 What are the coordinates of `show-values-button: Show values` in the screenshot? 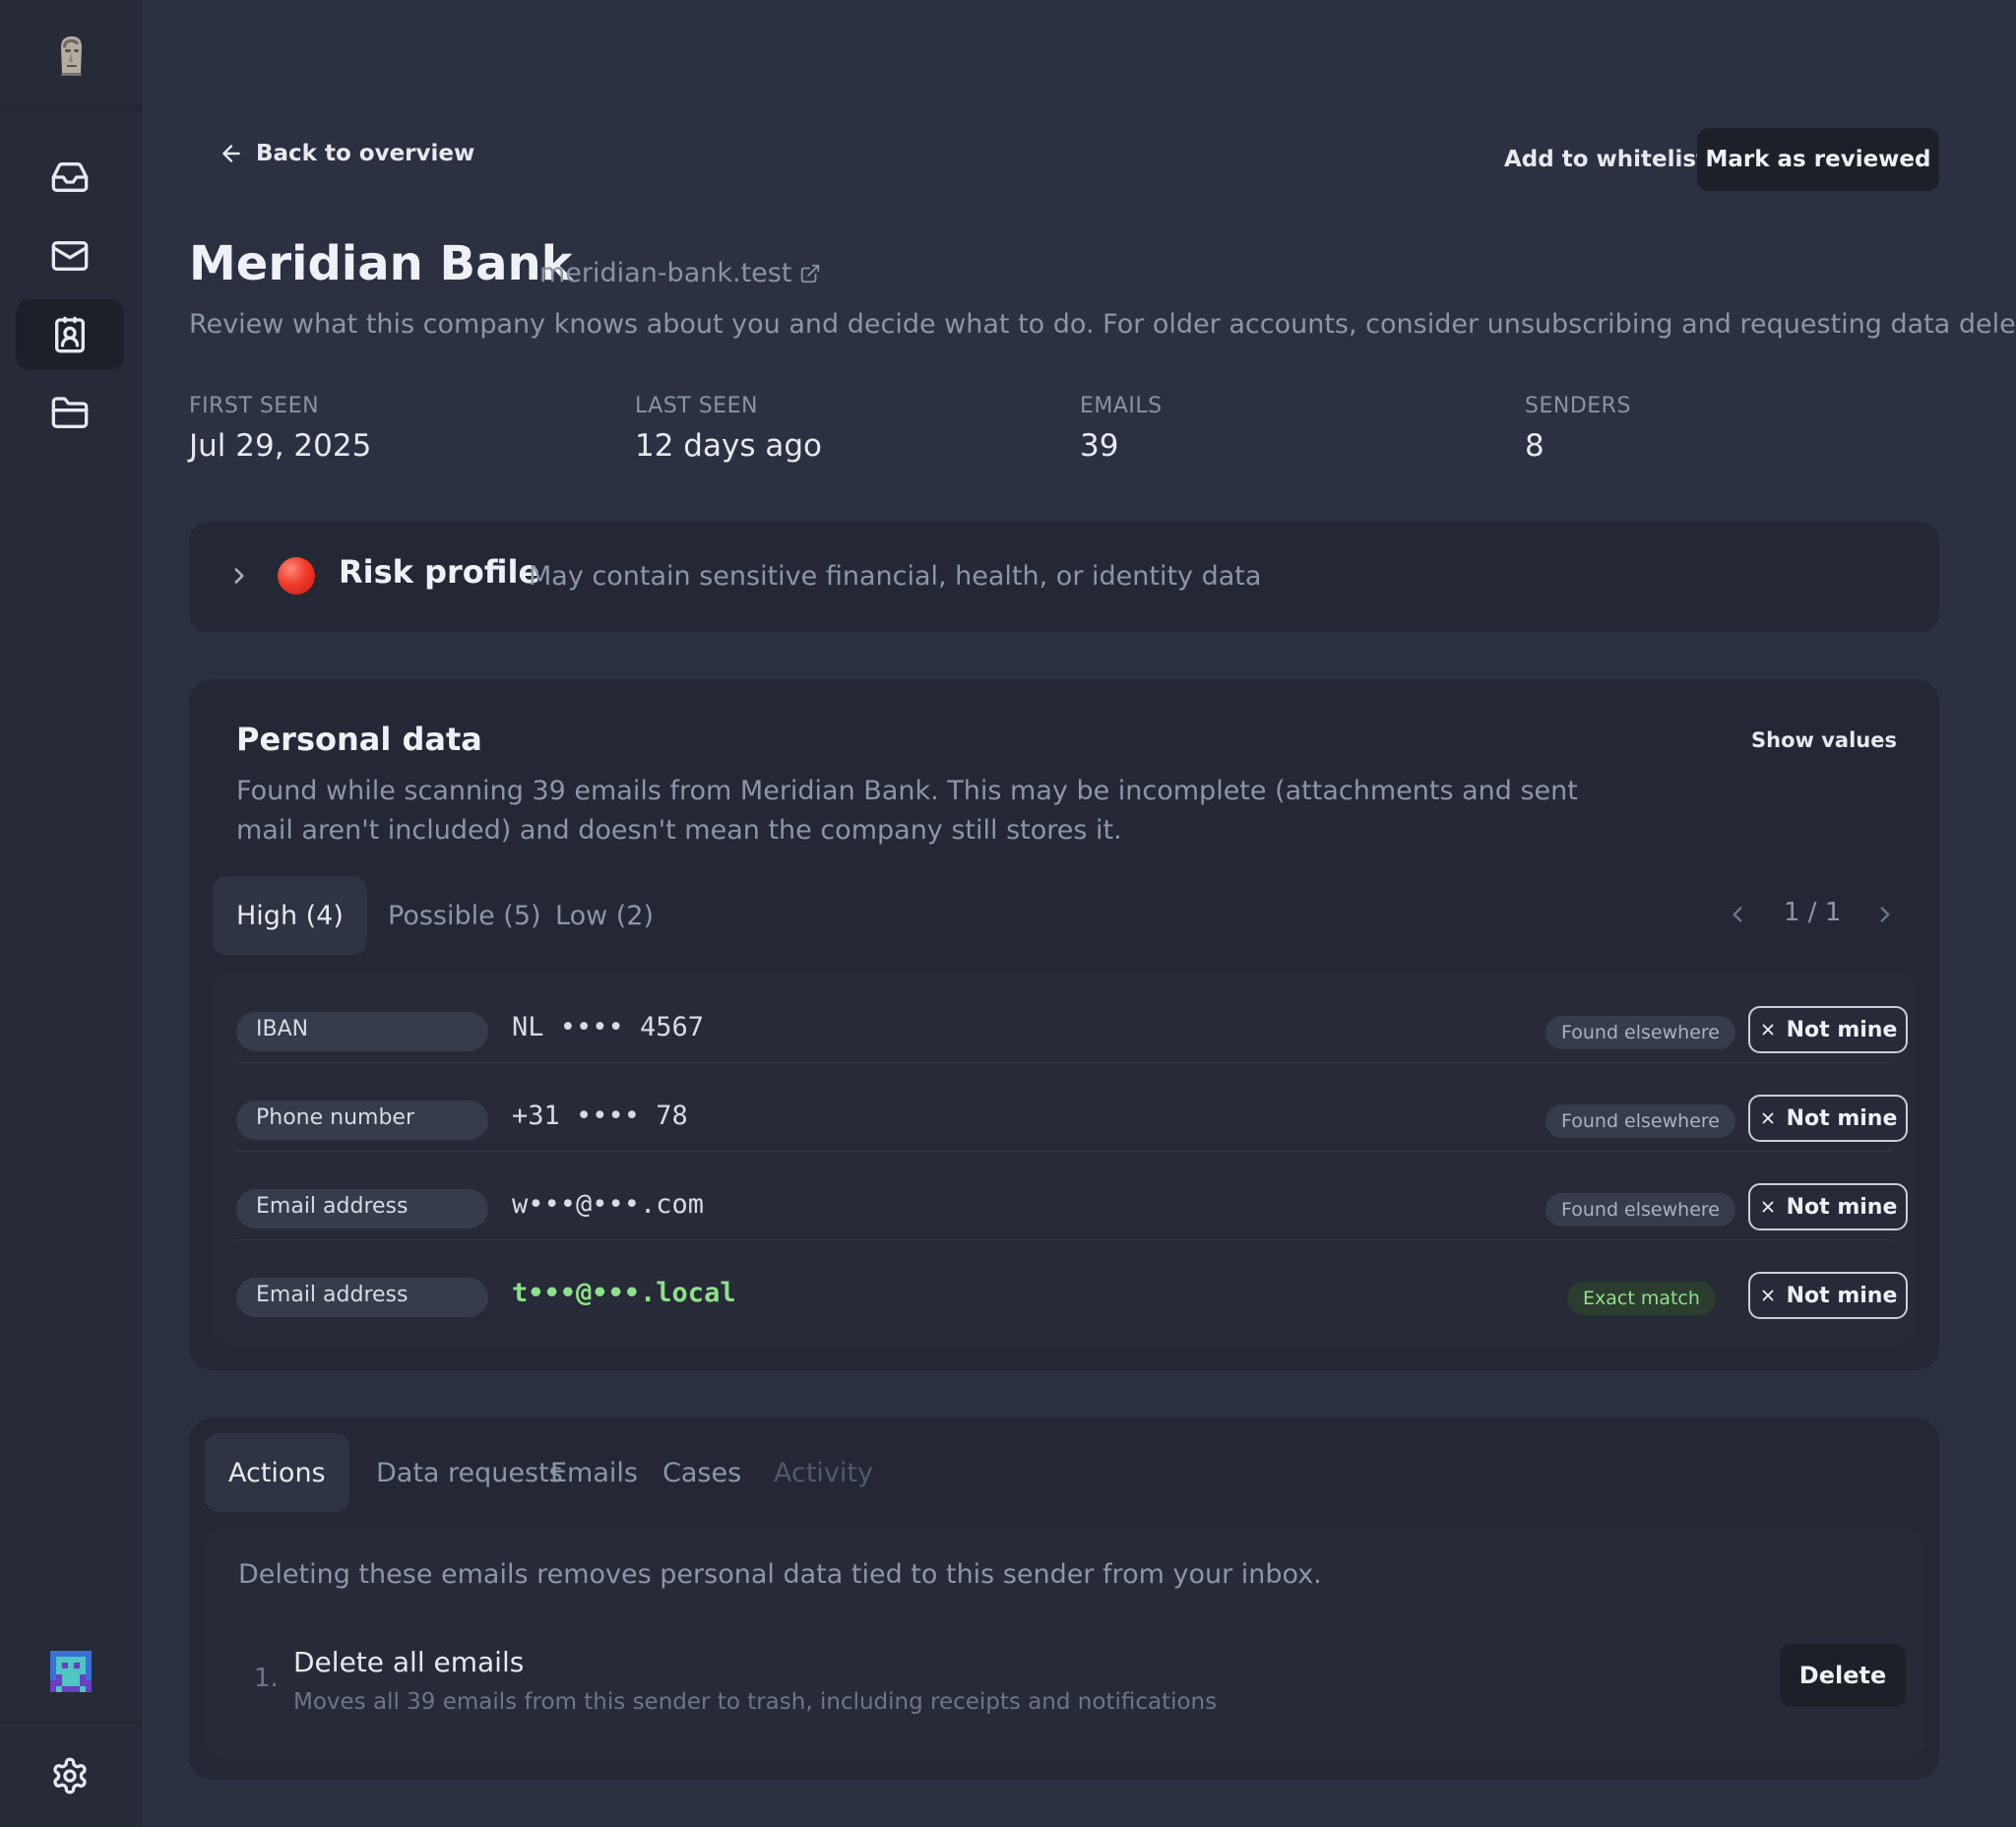 It's located at (1824, 740).